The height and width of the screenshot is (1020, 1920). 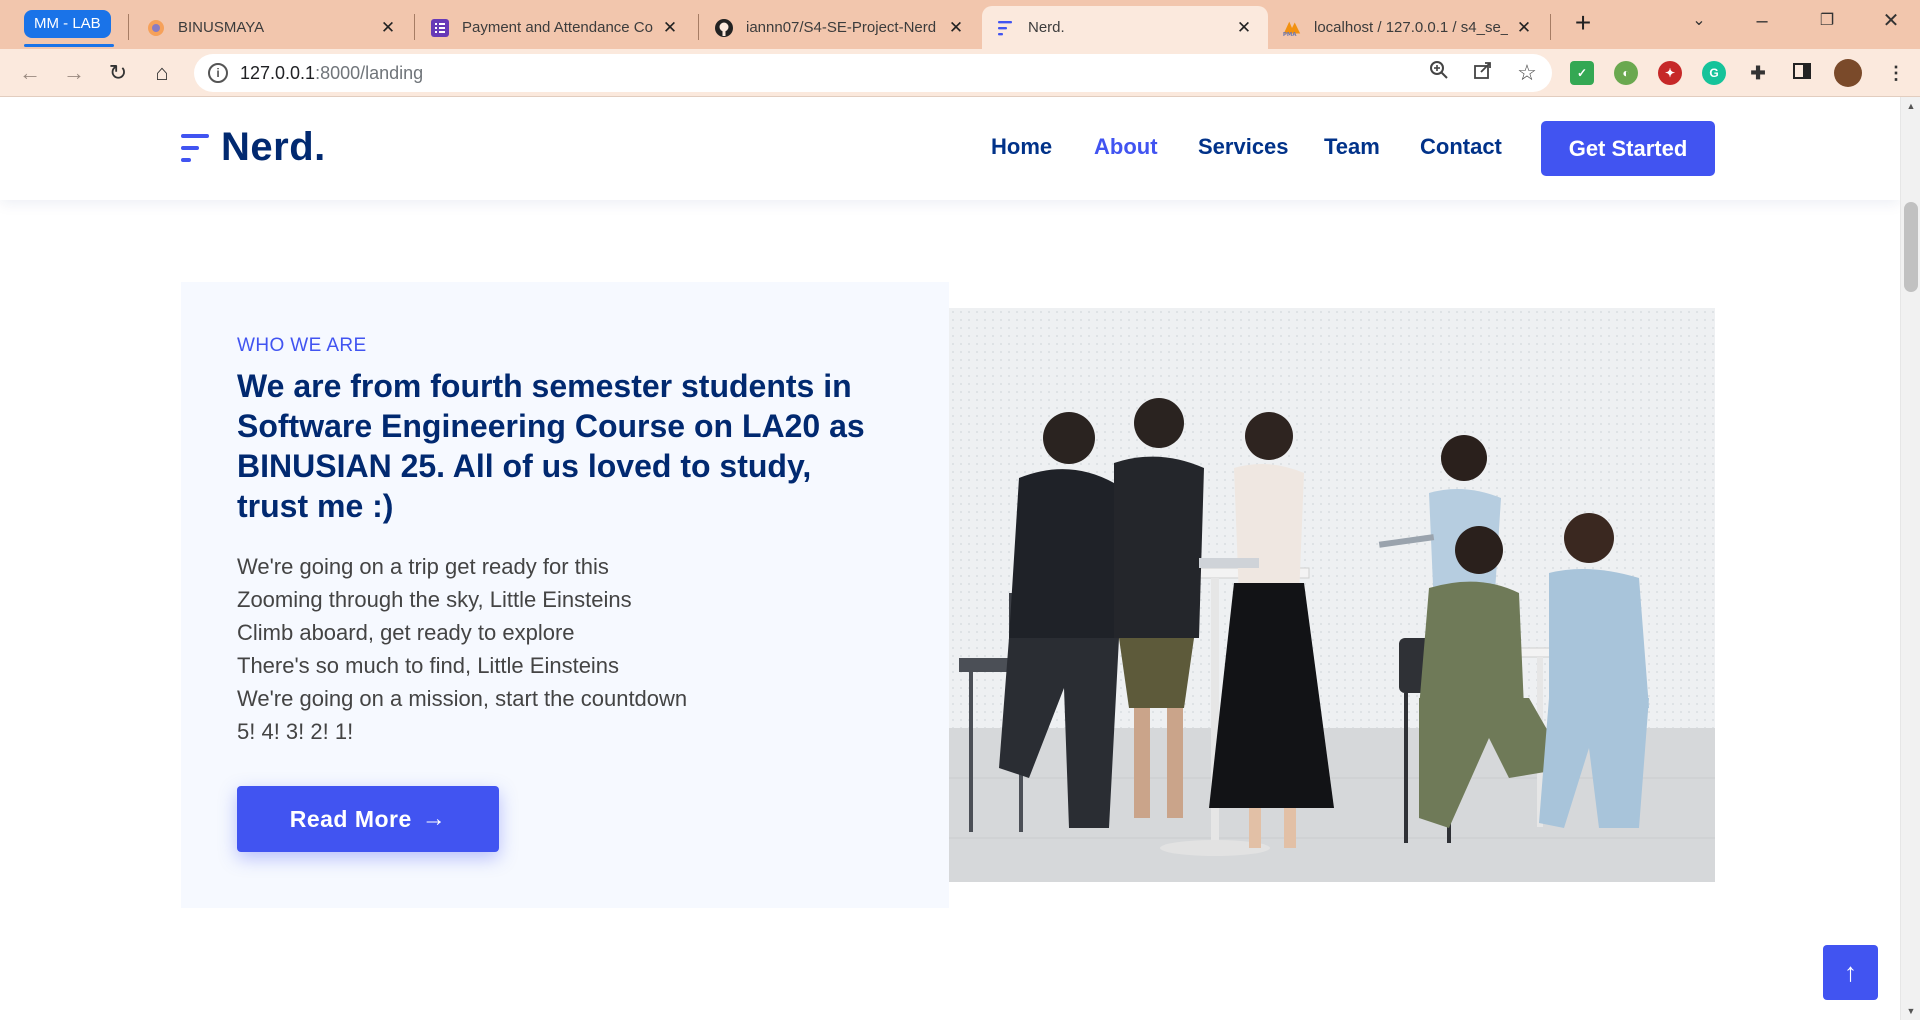 What do you see at coordinates (1827, 21) in the screenshot?
I see `restore-button: ❐` at bounding box center [1827, 21].